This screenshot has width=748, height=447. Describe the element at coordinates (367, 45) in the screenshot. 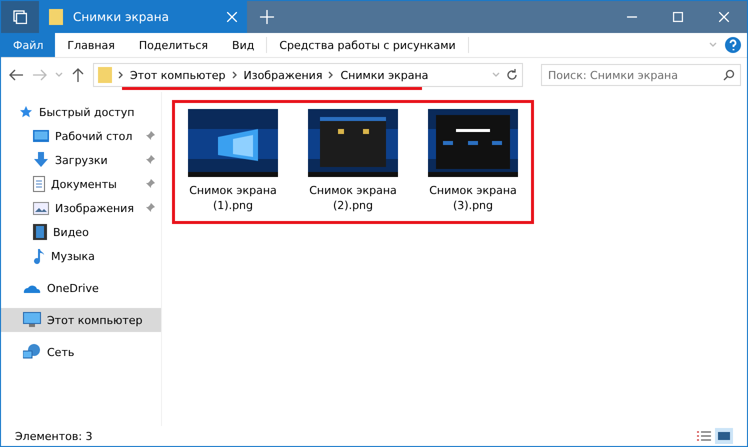

I see `ribbon-tab: Средства работы с рисунками` at that location.